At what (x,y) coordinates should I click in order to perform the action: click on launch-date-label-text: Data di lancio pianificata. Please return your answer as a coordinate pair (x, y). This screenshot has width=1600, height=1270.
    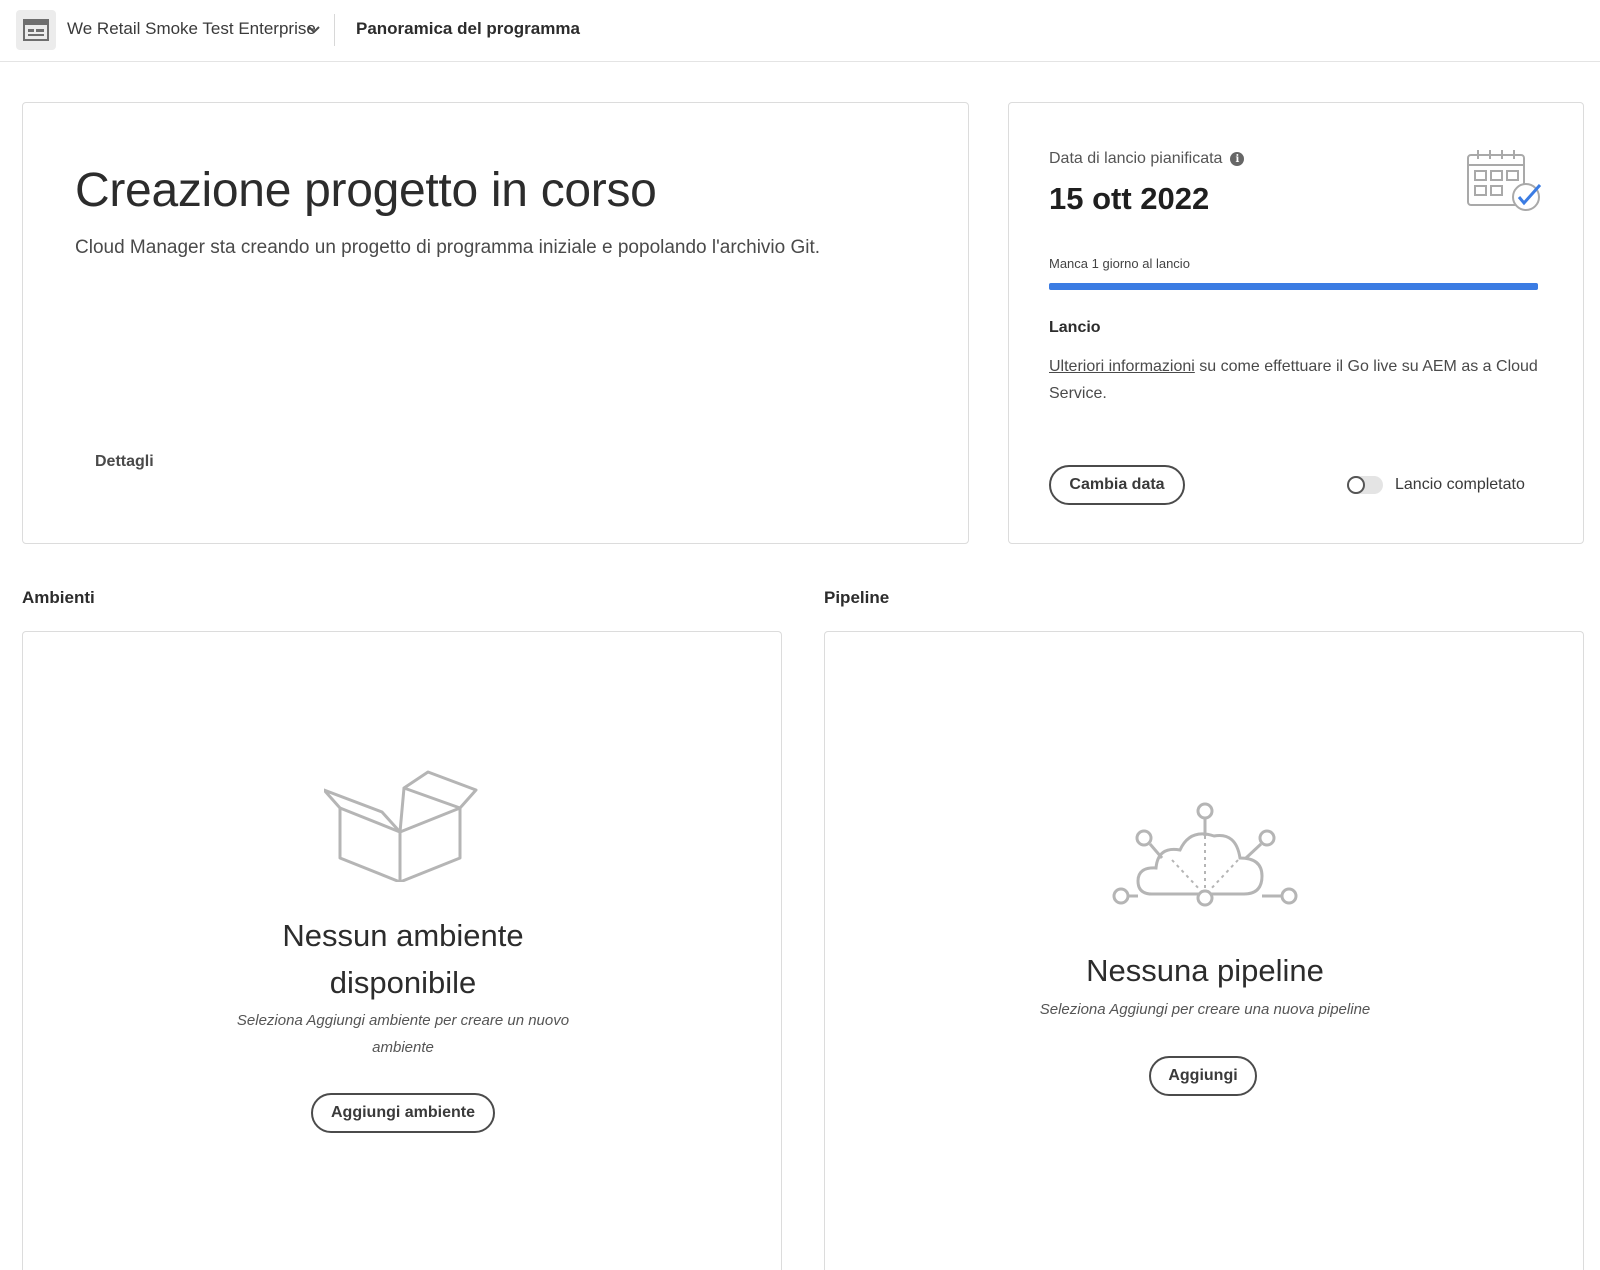
    Looking at the image, I should click on (1136, 158).